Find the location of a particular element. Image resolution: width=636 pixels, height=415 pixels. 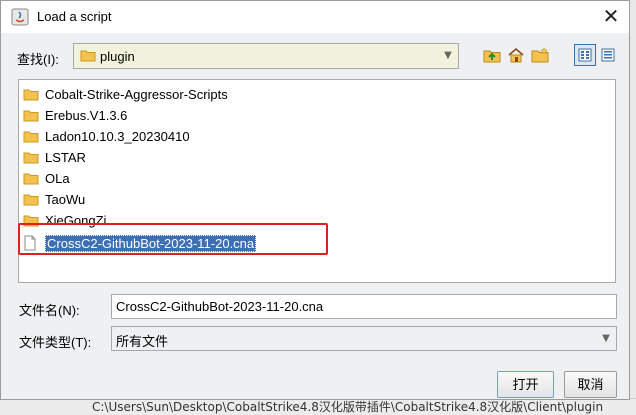

list-item-label: OLa is located at coordinates (57, 178).